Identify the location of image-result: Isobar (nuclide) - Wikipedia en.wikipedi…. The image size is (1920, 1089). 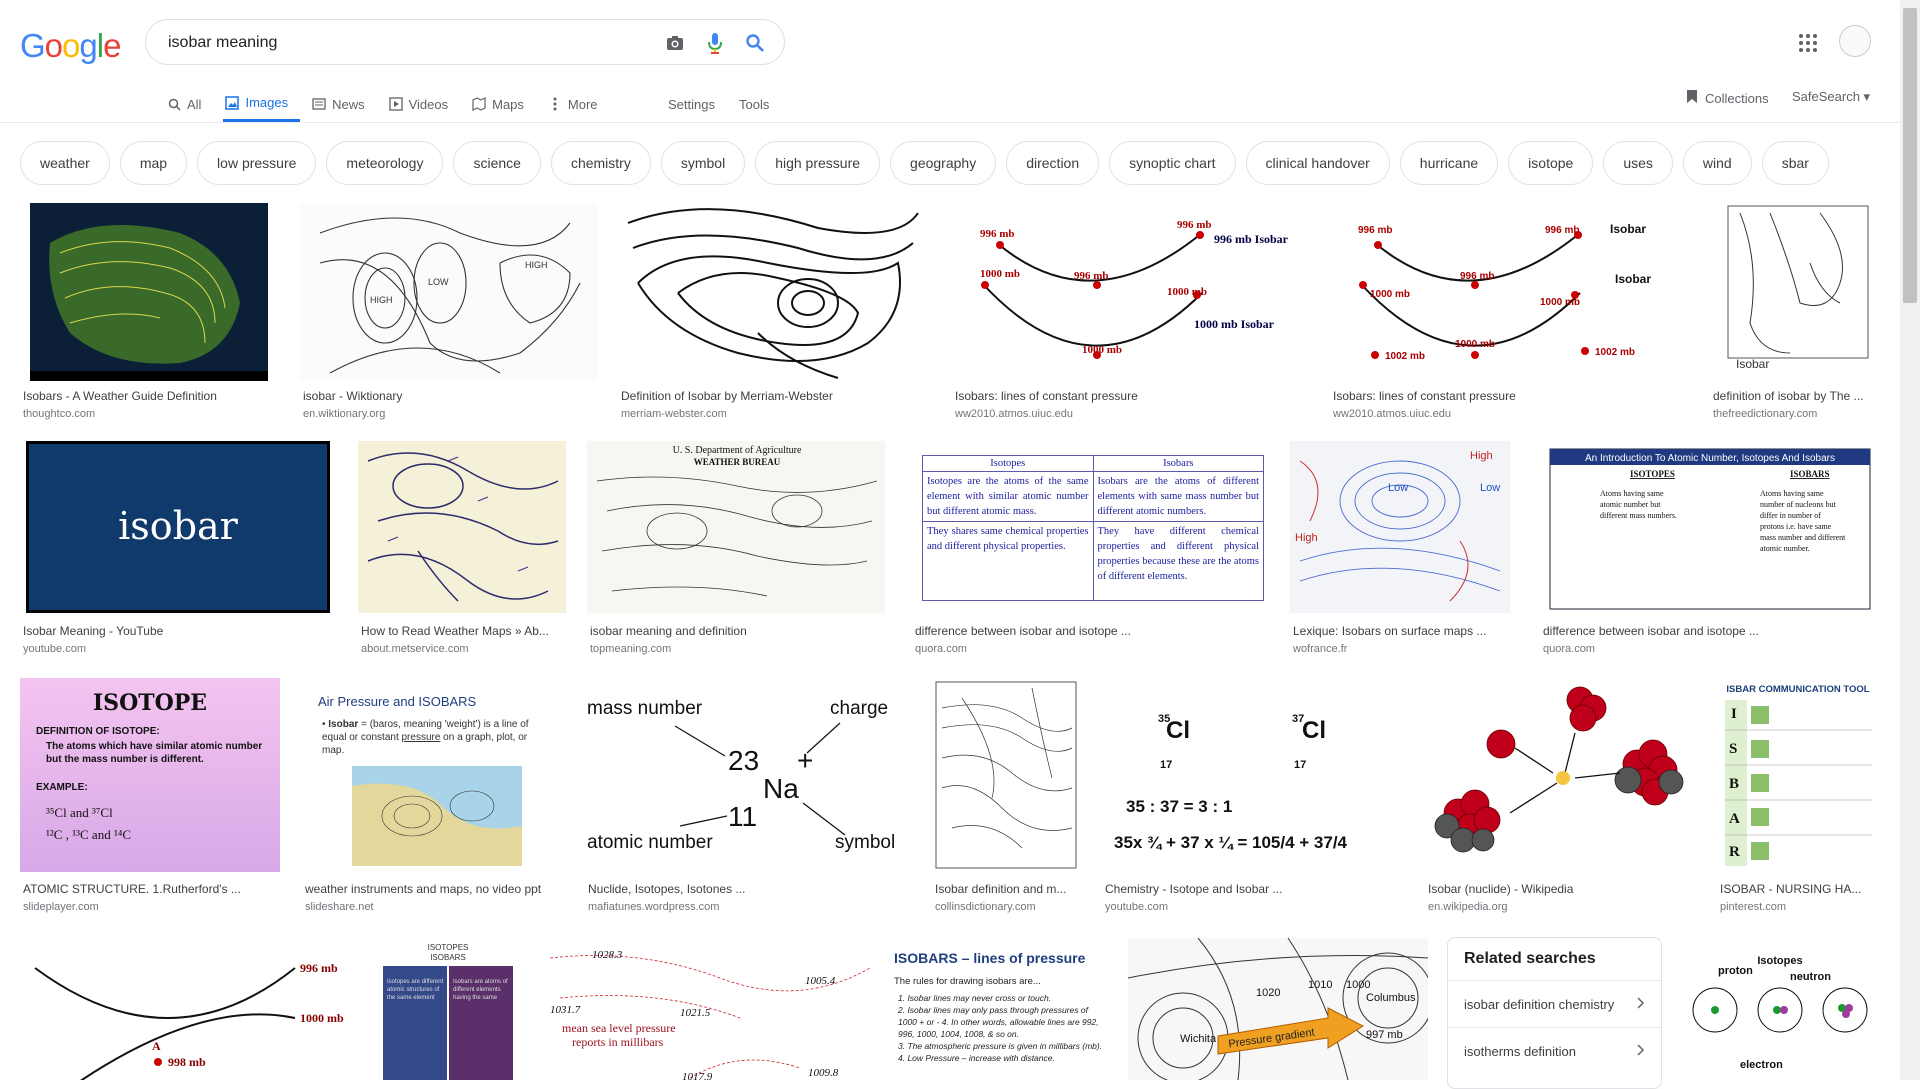
(1562, 798).